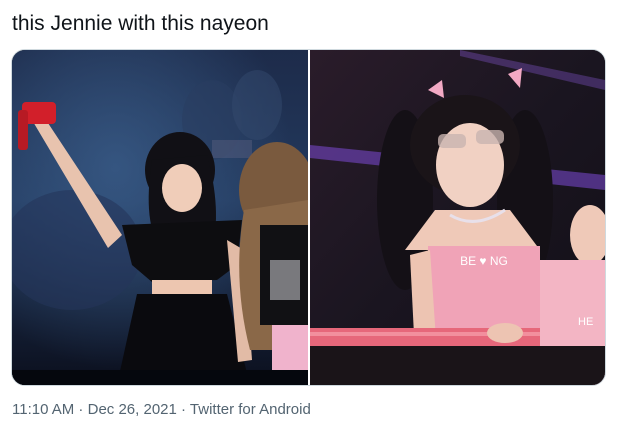 The width and height of the screenshot is (620, 428). Describe the element at coordinates (484, 261) in the screenshot. I see `shirt-text: BE ♥ NG` at that location.